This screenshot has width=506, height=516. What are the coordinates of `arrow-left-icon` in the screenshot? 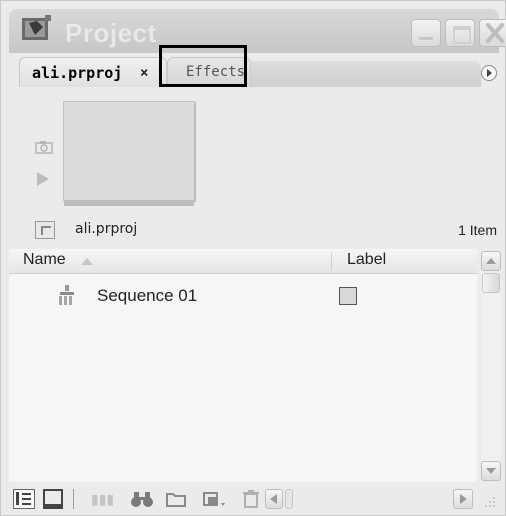 It's located at (273, 499).